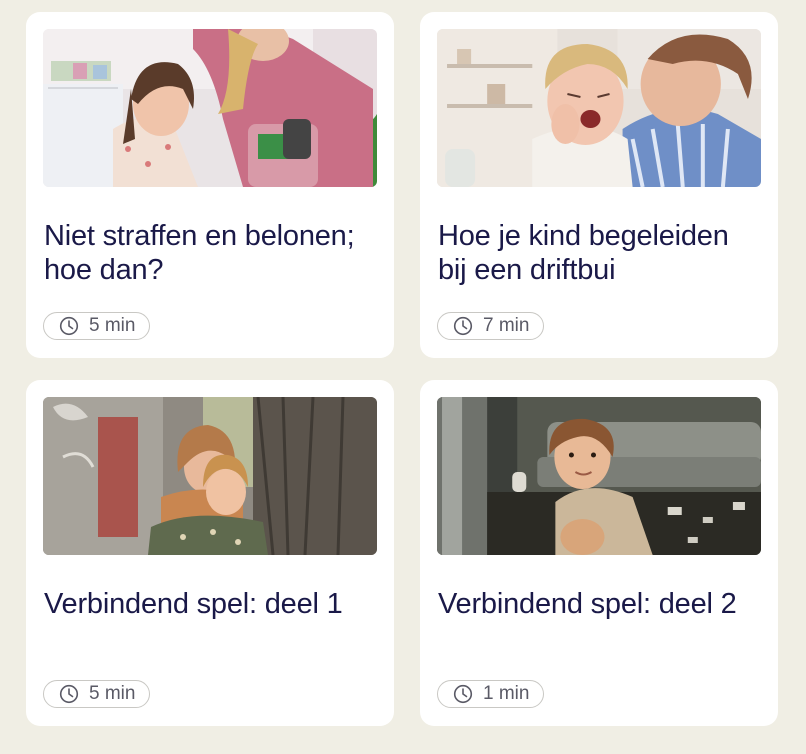 The height and width of the screenshot is (754, 806). What do you see at coordinates (199, 253) in the screenshot?
I see `article-title: Niet straffen en belonen; hoe dan?` at bounding box center [199, 253].